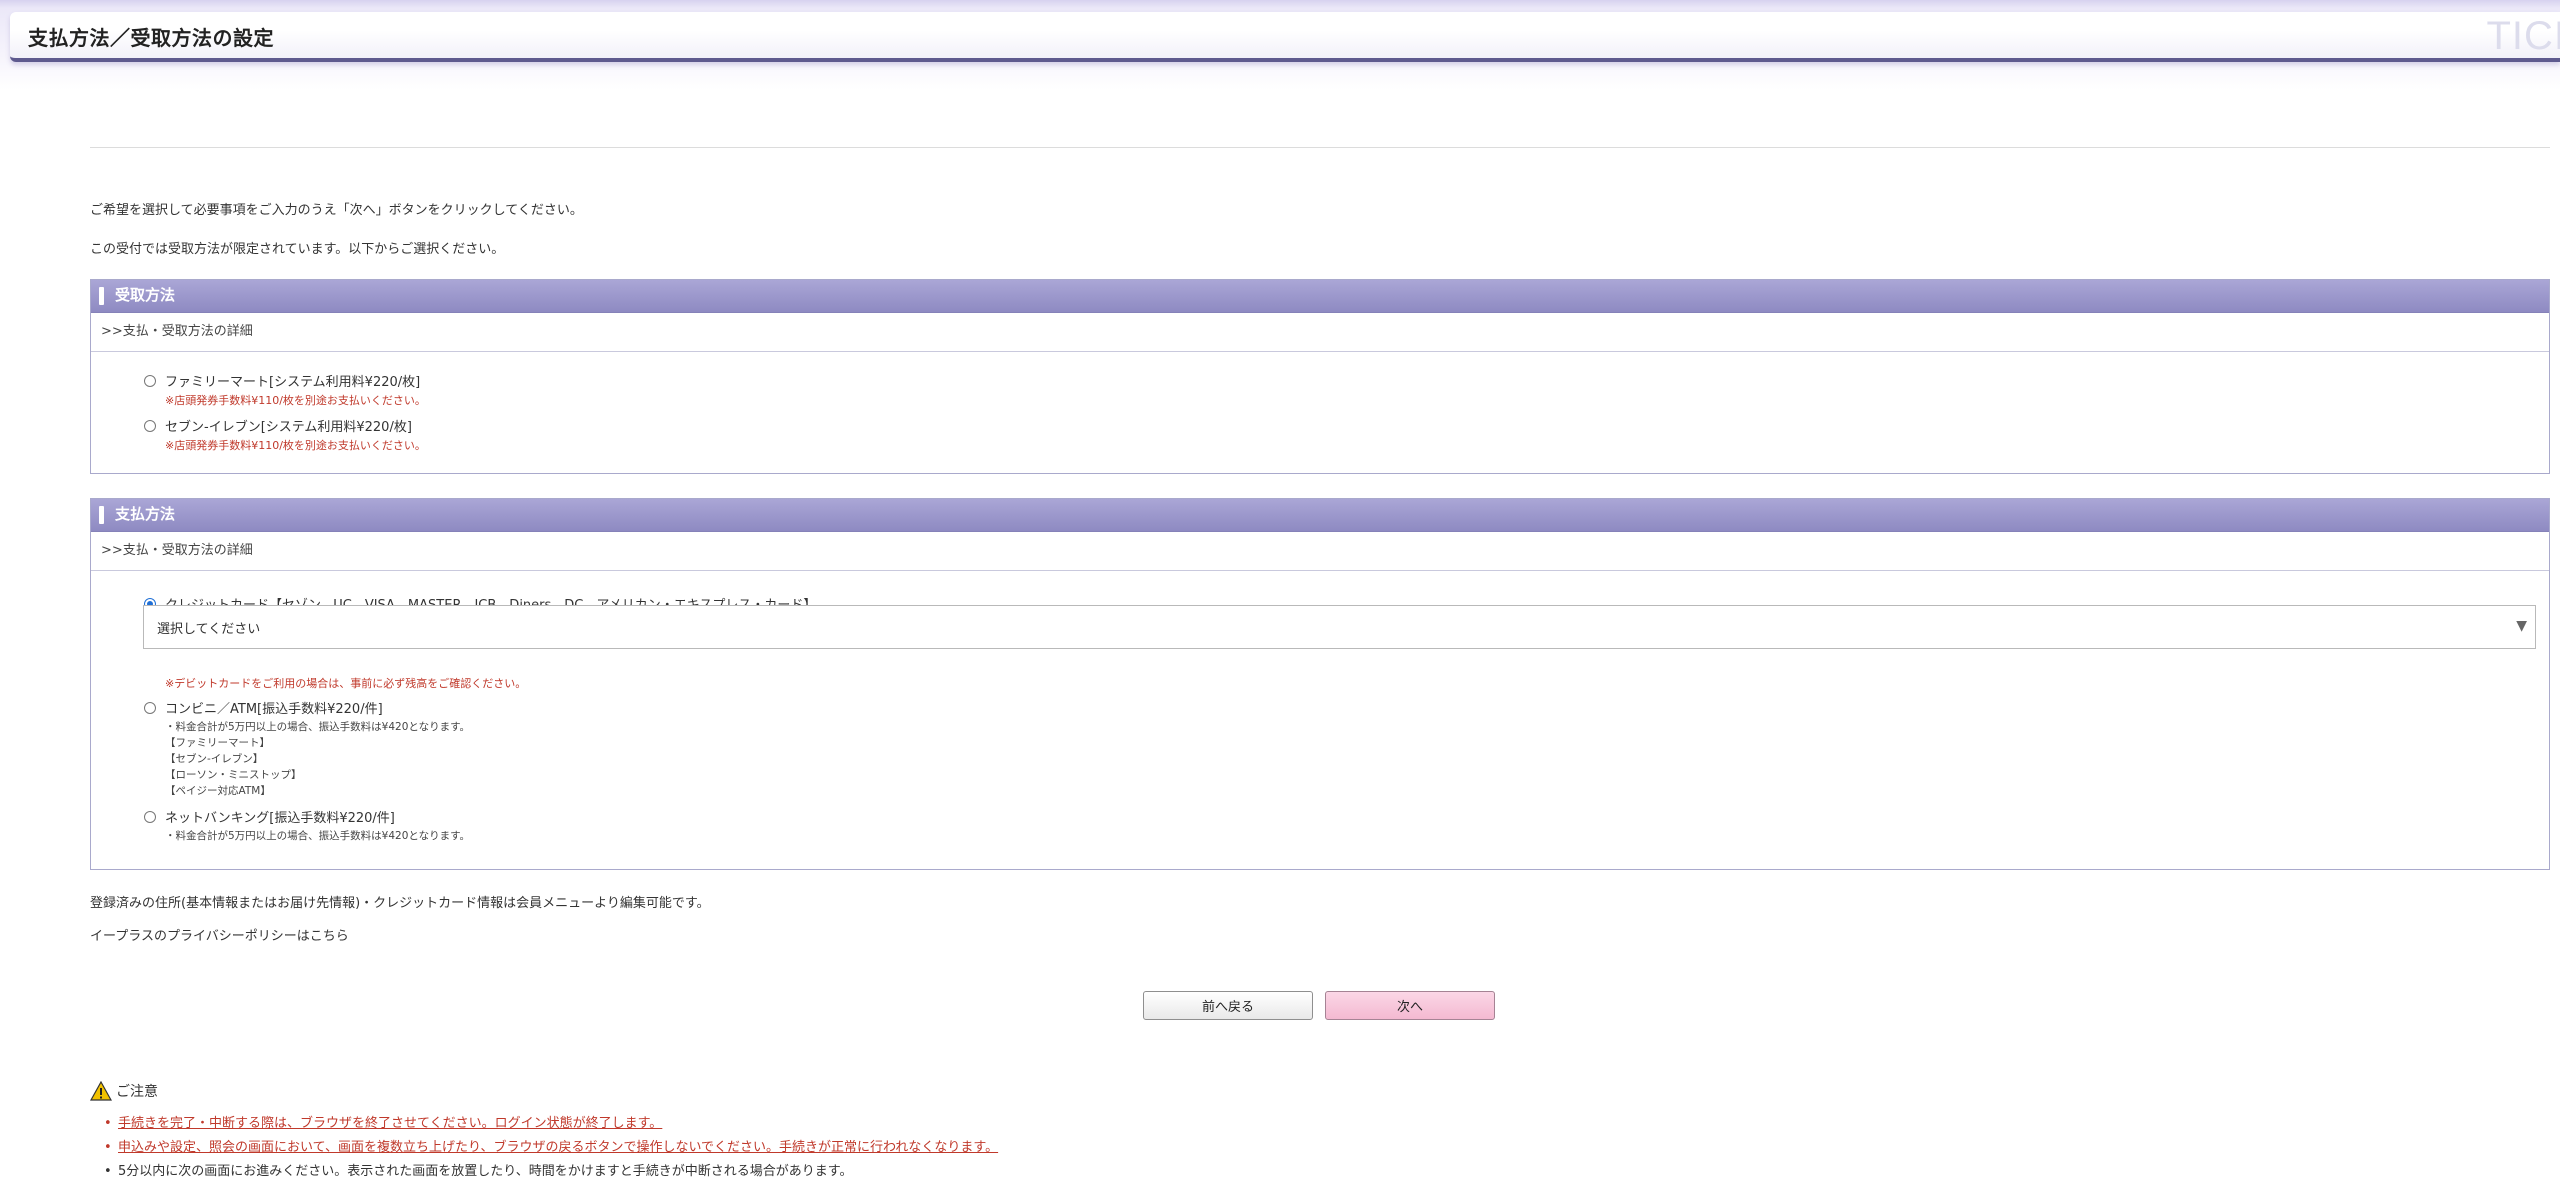 This screenshot has width=2560, height=1189. What do you see at coordinates (295, 400) in the screenshot?
I see `familymart-note: ※店頭発券手数料¥110/枚を別途お支払いください。` at bounding box center [295, 400].